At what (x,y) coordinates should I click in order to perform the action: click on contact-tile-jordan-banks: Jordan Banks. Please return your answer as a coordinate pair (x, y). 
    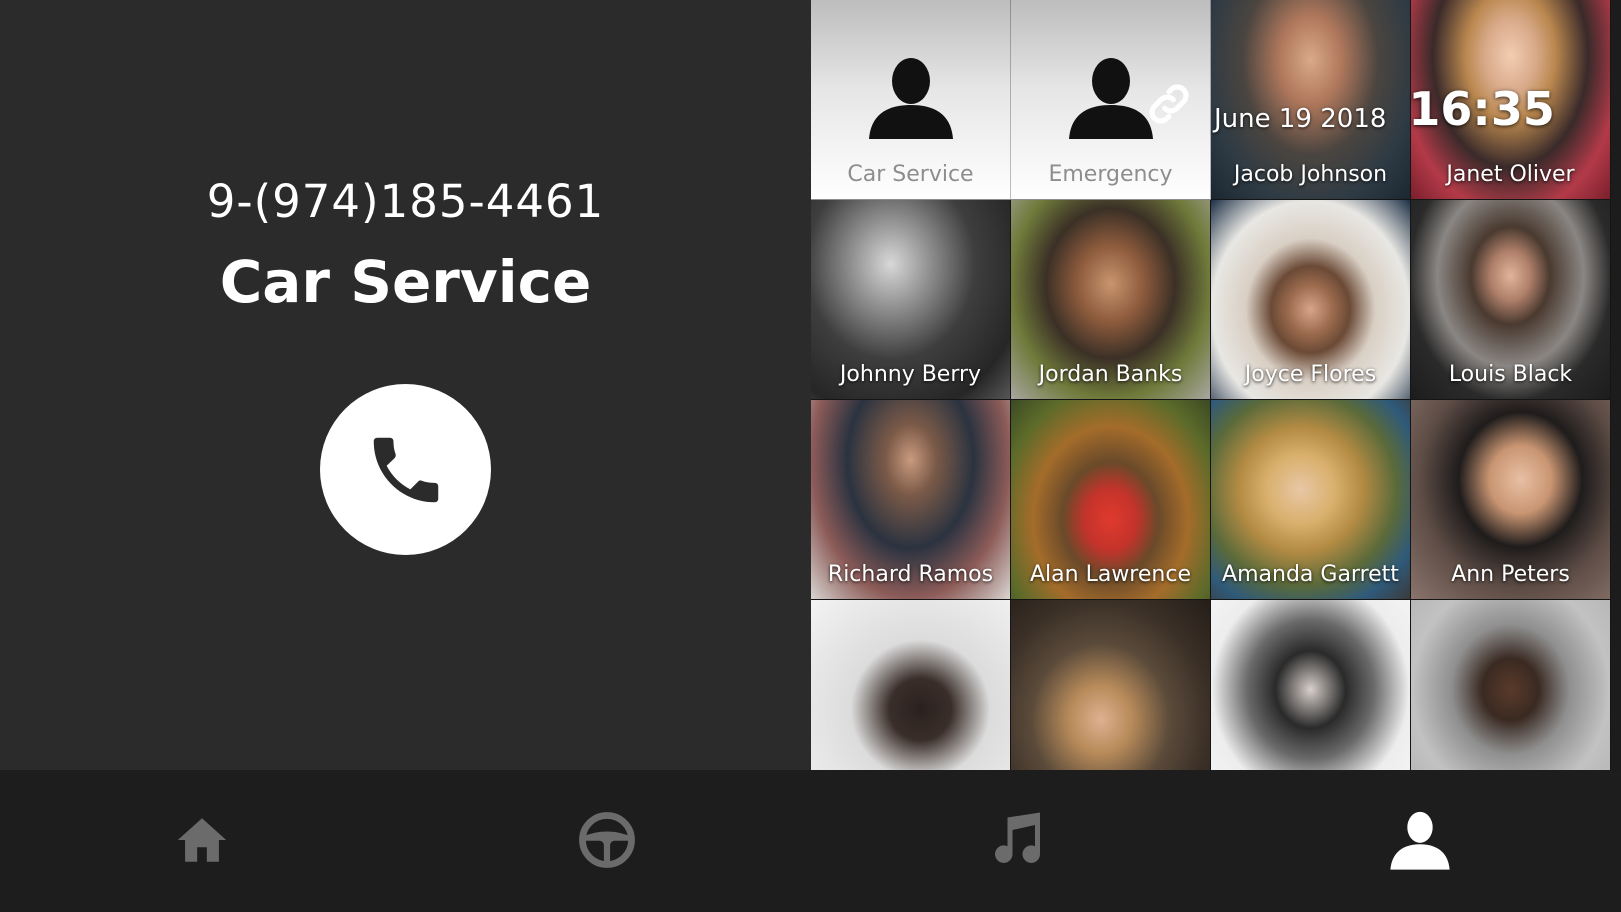
    Looking at the image, I should click on (1111, 300).